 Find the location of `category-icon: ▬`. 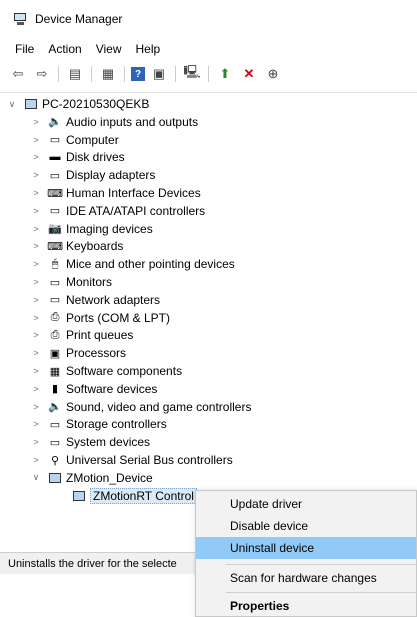

category-icon: ▬ is located at coordinates (55, 157).